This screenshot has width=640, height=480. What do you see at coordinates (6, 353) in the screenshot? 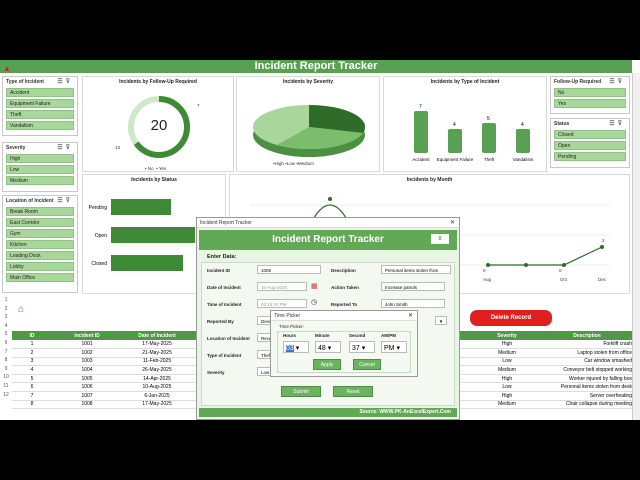
I see `row-number: 7` at bounding box center [6, 353].